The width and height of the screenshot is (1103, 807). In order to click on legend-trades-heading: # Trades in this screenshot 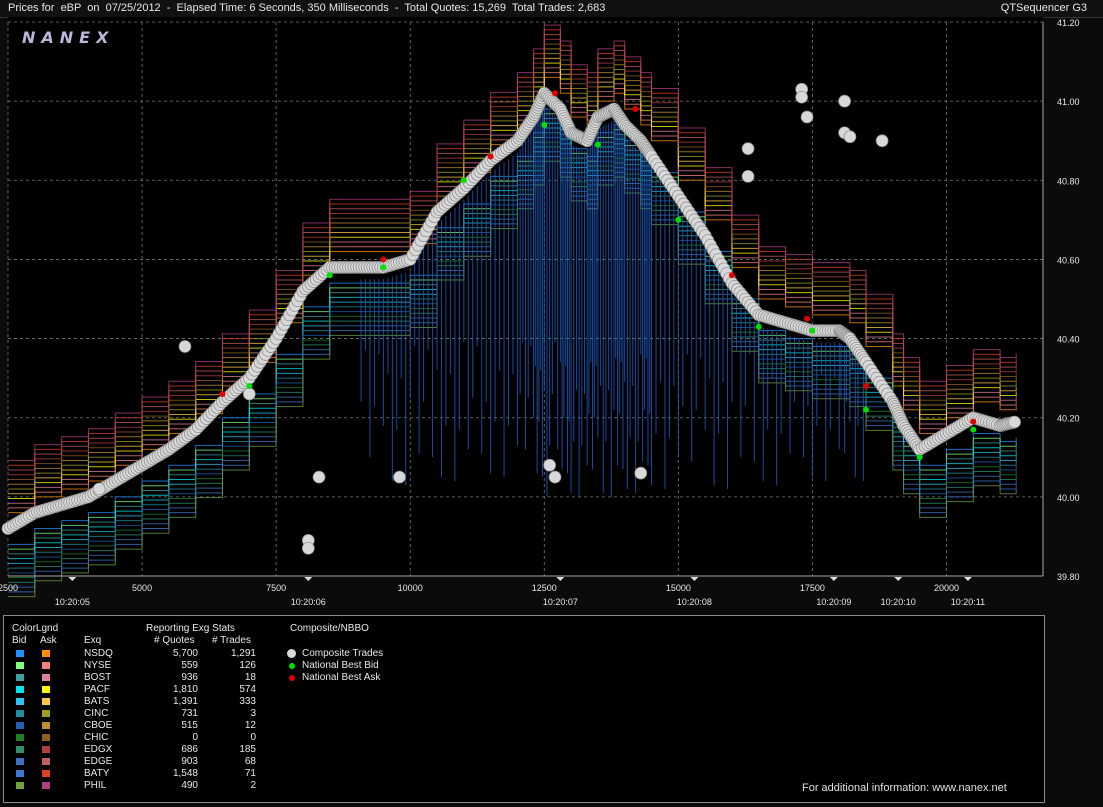, I will do `click(231, 640)`.